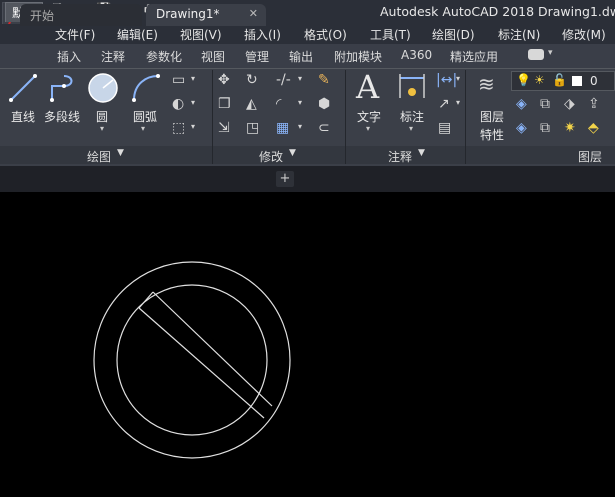 This screenshot has height=497, width=615. Describe the element at coordinates (292, 153) in the screenshot. I see `modify-panel-expand-icon: ▼` at that location.